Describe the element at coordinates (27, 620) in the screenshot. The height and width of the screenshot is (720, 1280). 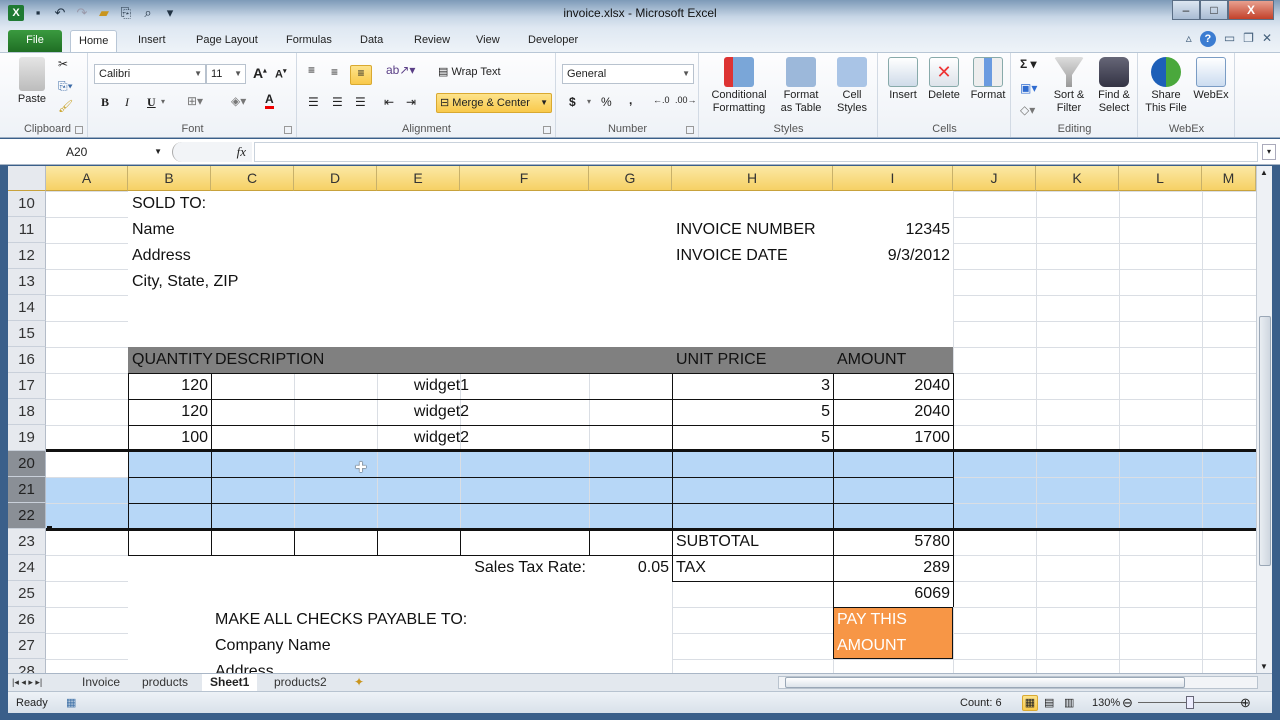
I see `row-header-26: 26` at that location.